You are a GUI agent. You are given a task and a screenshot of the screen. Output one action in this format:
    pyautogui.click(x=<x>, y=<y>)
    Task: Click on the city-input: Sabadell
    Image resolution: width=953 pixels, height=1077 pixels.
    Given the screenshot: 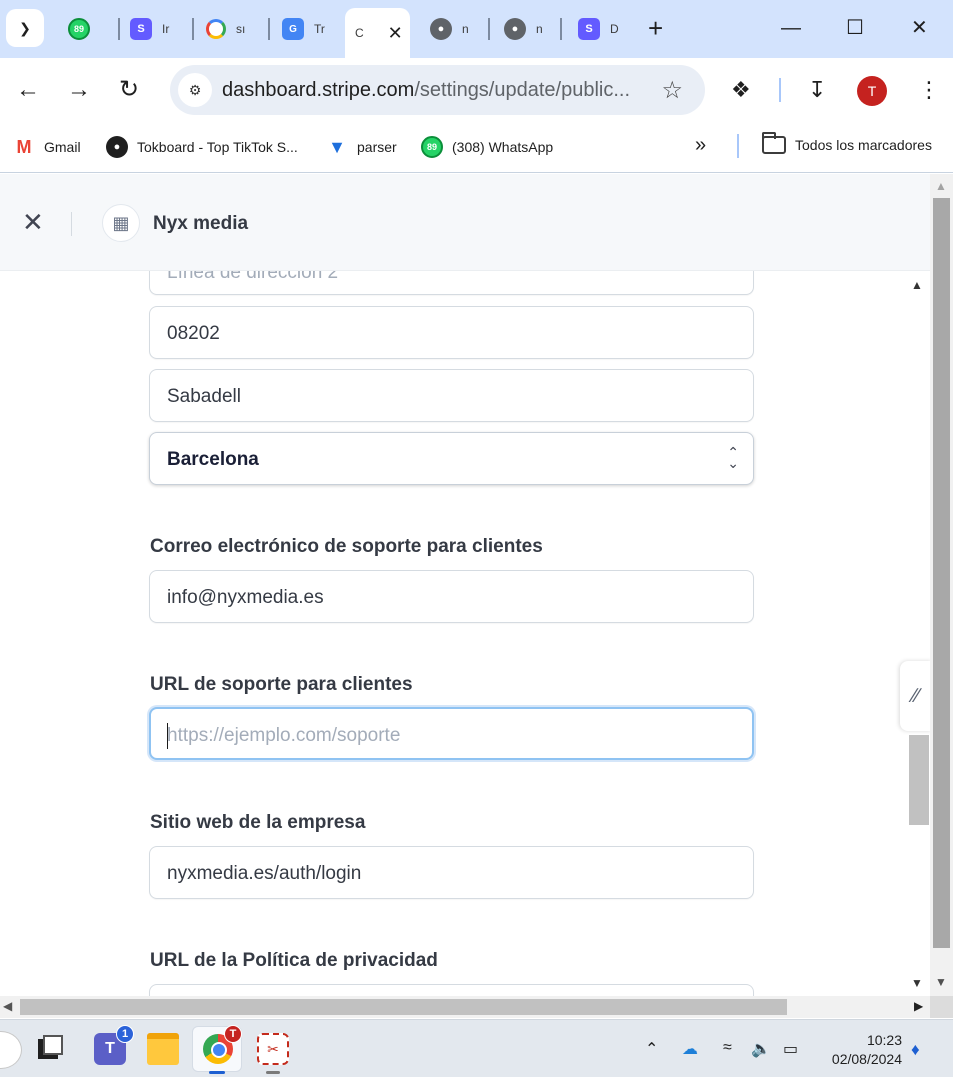 What is the action you would take?
    pyautogui.click(x=451, y=395)
    